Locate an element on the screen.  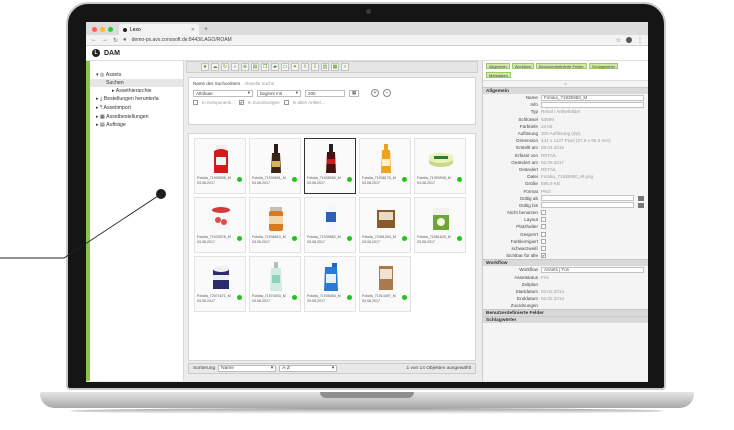
sidebar-item-auftraege: ▸ ▤ Aufträge is located at coordinates (134, 125).